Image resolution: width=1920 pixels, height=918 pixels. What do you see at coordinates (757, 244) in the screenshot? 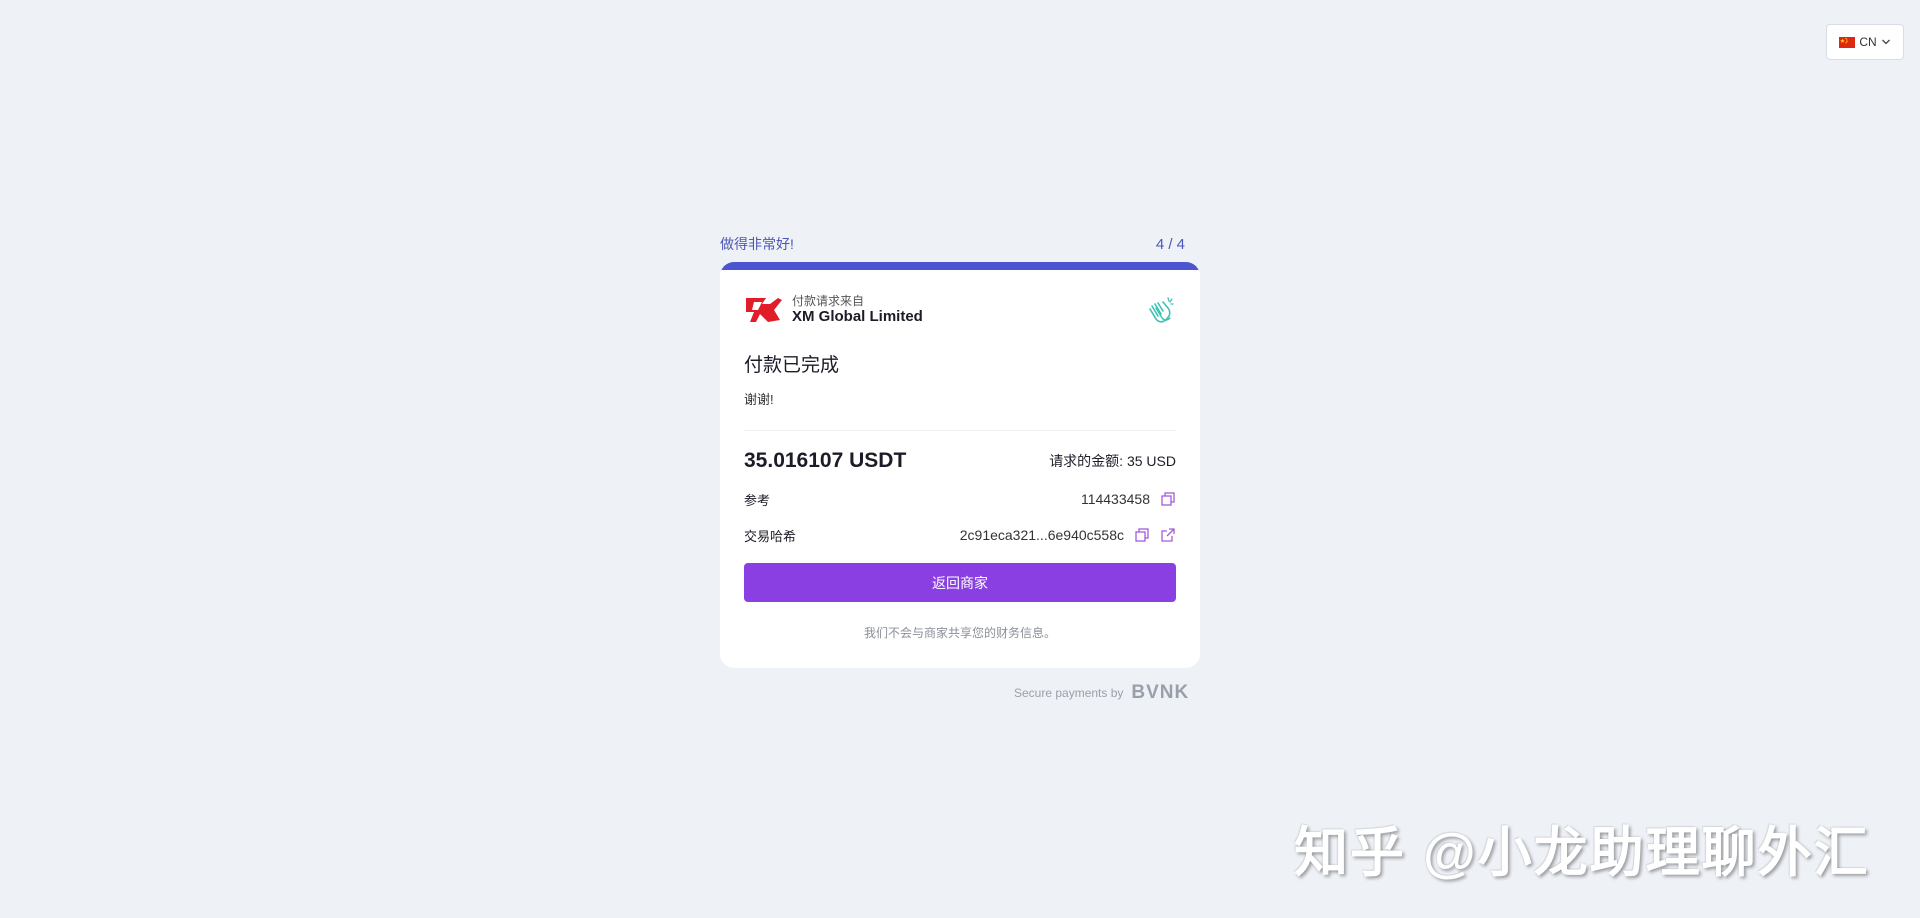
I see `step-message: 做得非常好!` at bounding box center [757, 244].